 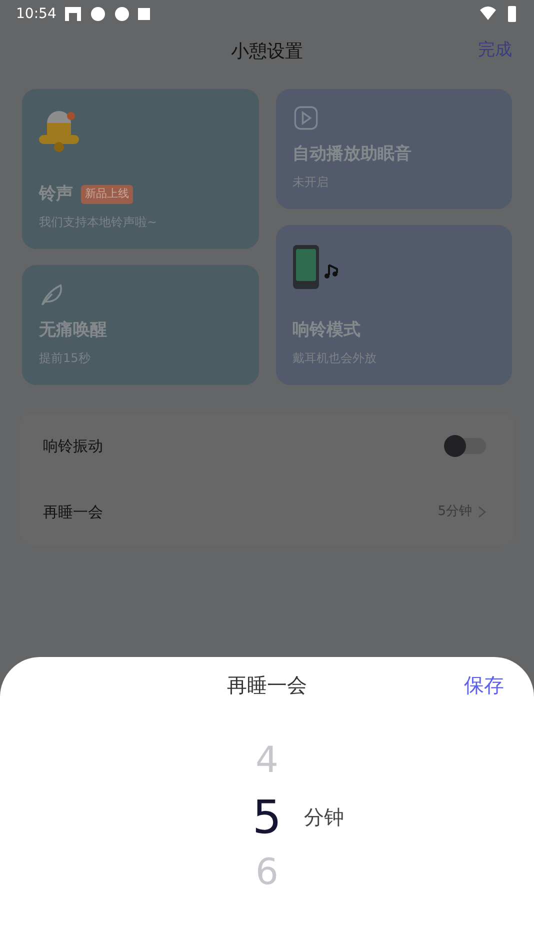 I want to click on card-title: 铃声, so click(x=56, y=194).